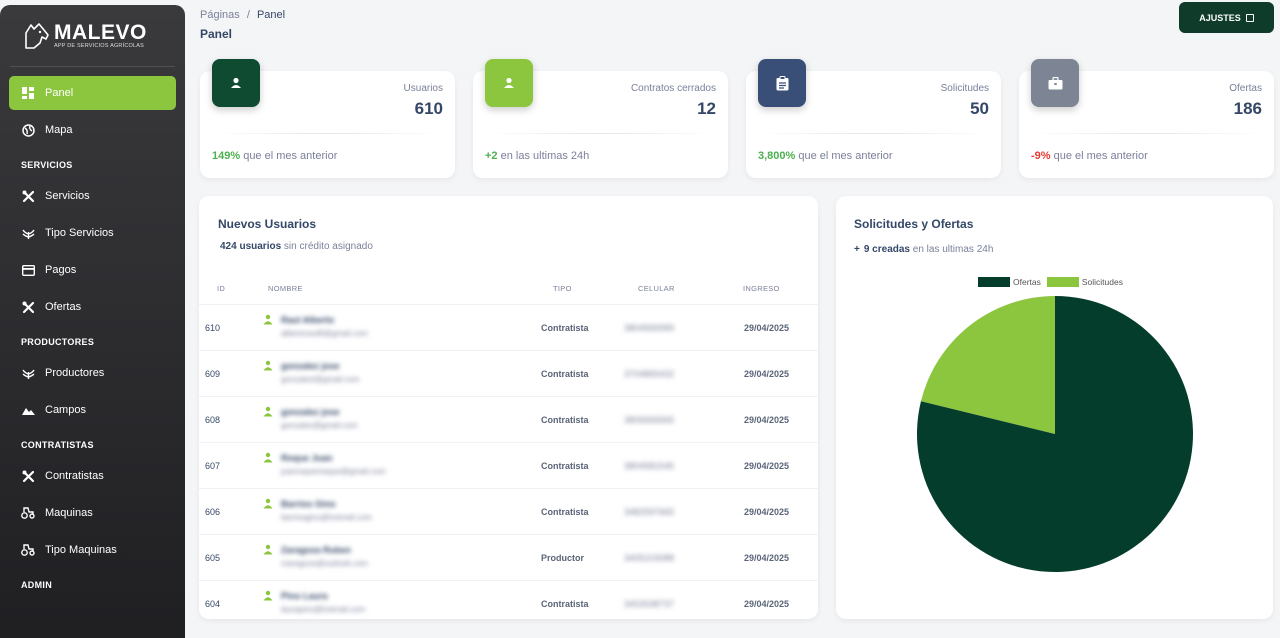 The image size is (1280, 638). I want to click on cell-user: Roque Juan juanroquemaque@gmail.com, so click(324, 464).